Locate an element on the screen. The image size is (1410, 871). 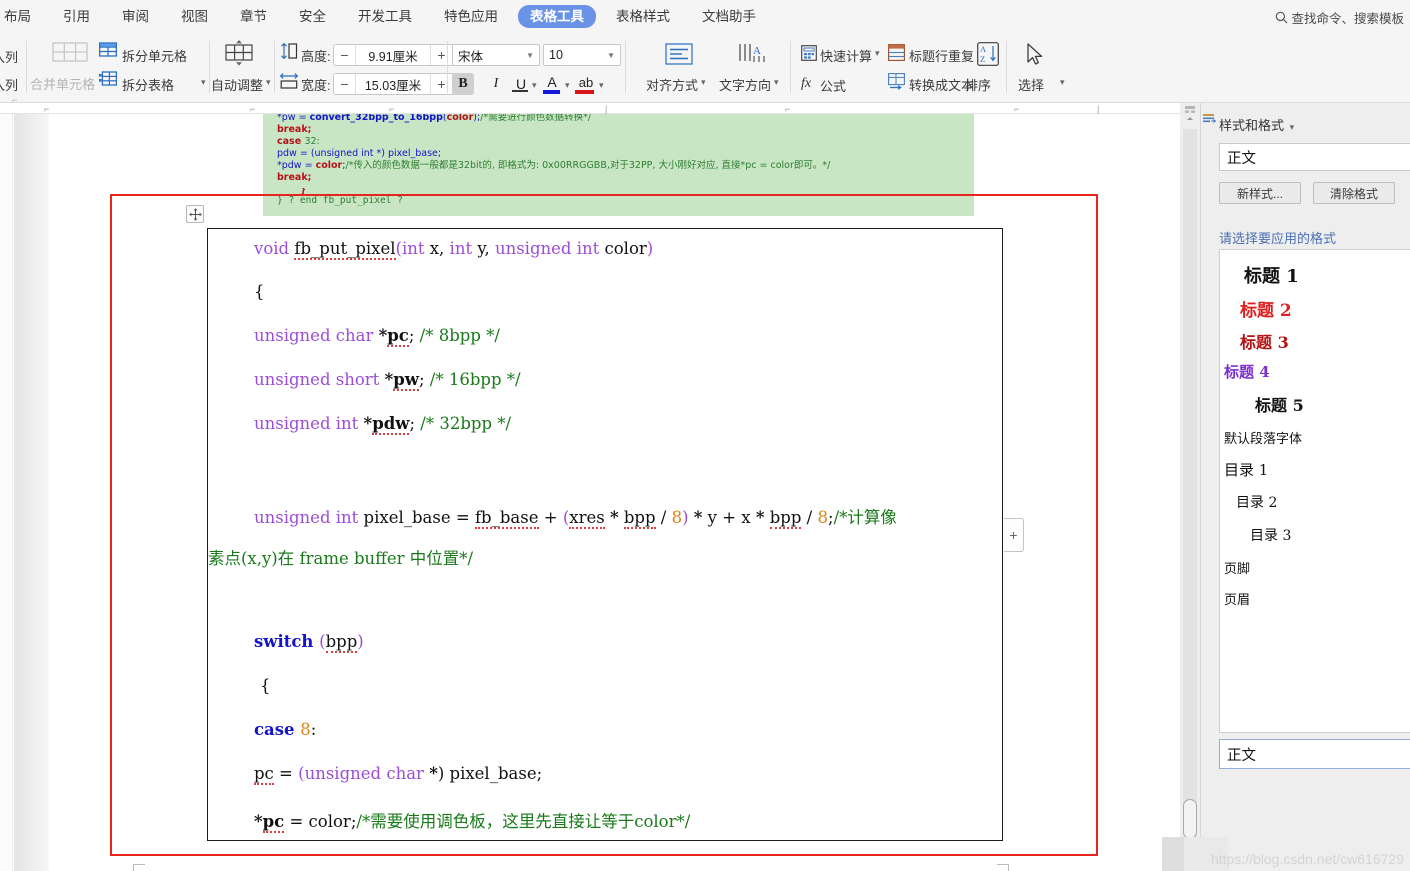
panel-title: 样式和格式 ▾ is located at coordinates (1256, 124).